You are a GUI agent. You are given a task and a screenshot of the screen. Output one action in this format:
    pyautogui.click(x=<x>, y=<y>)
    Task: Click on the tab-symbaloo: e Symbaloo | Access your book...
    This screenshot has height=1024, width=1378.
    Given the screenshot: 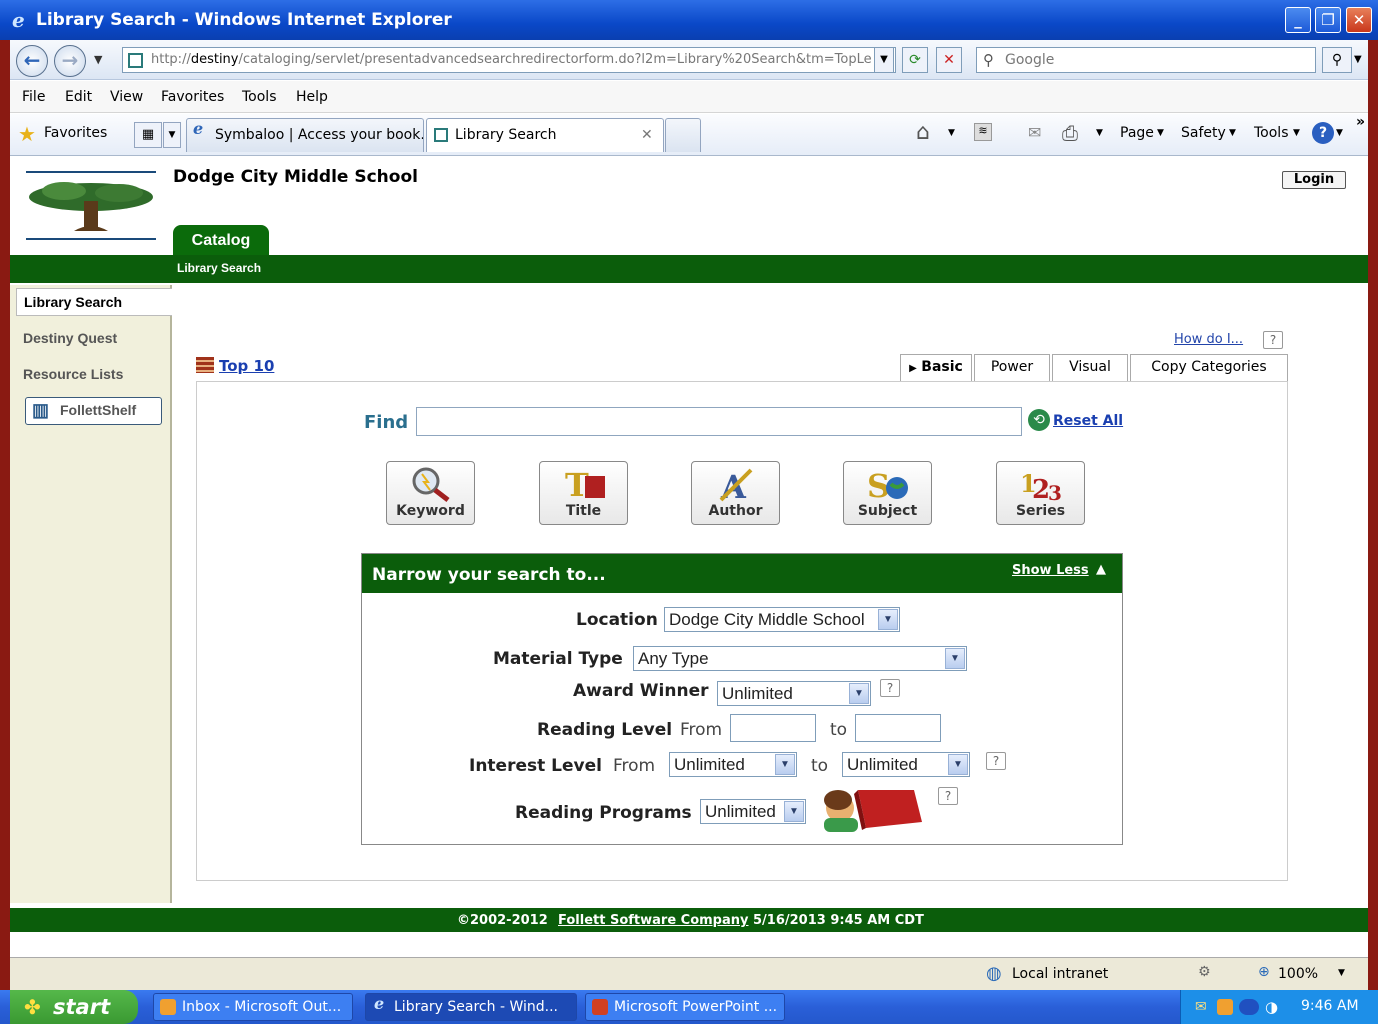 What is the action you would take?
    pyautogui.click(x=305, y=135)
    